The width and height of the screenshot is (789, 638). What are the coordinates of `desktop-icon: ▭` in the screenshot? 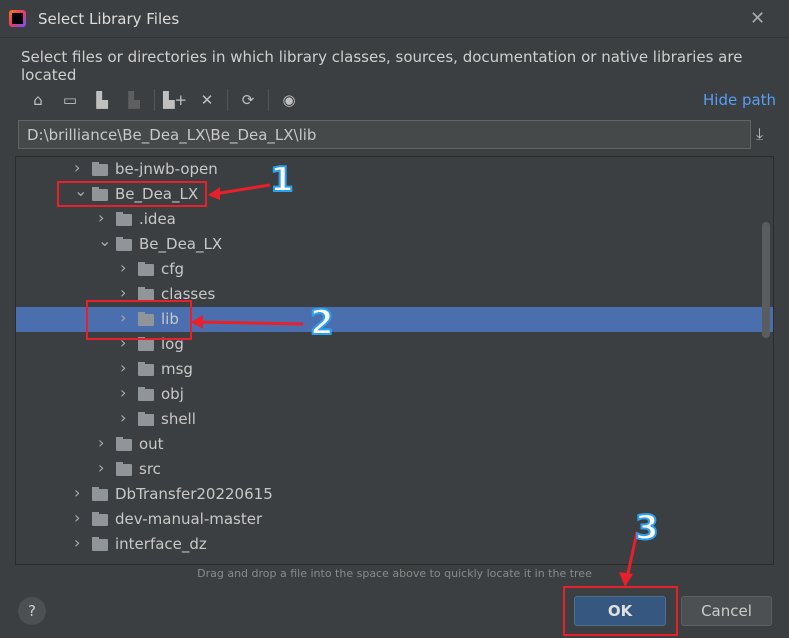 It's located at (70, 100).